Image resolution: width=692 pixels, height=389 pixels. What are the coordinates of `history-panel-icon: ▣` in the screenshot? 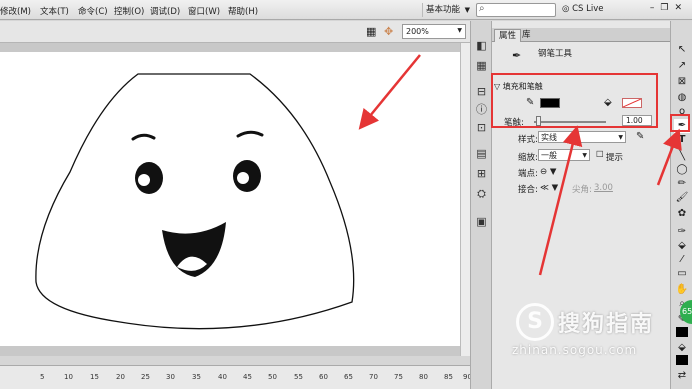 It's located at (481, 222).